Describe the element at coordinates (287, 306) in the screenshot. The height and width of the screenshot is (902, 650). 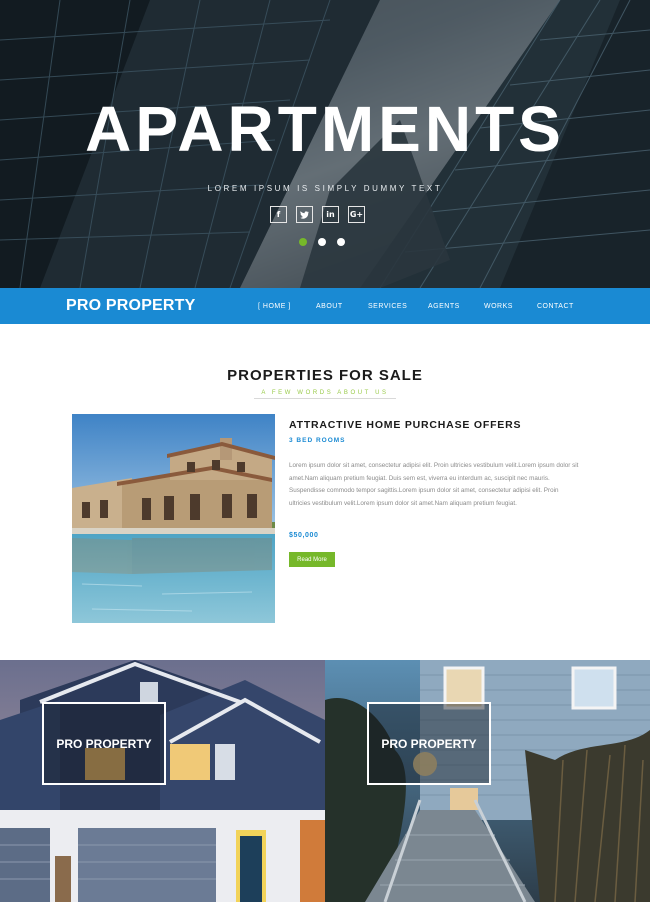
I see `nav-item-home: [ HOME ]` at that location.